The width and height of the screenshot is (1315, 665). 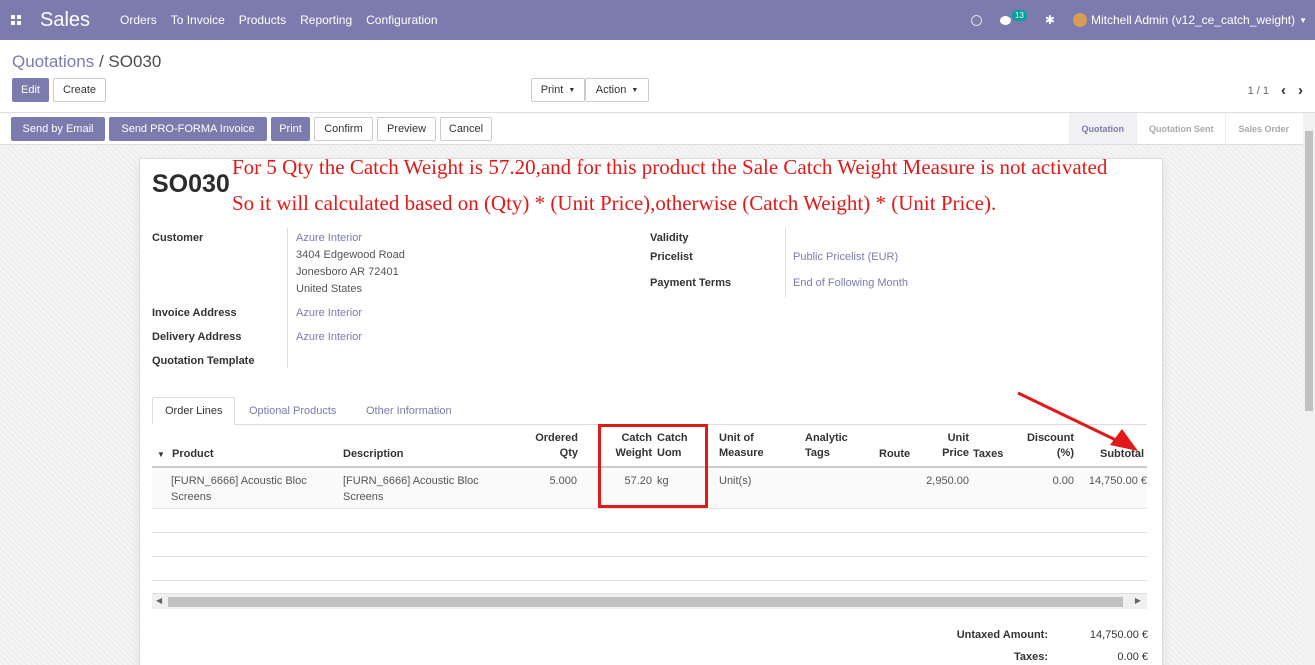 I want to click on column-uom-l1: Unit of, so click(x=736, y=438).